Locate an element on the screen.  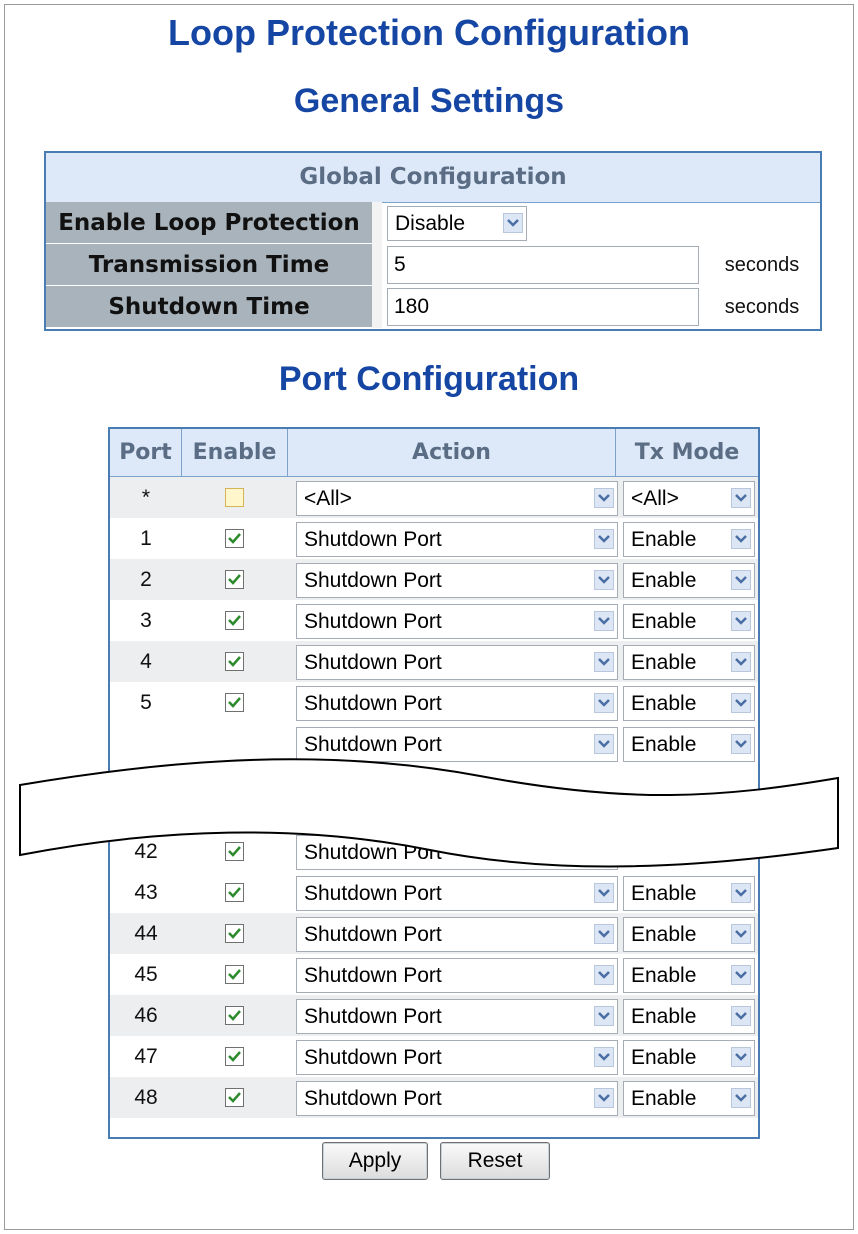
apply-button: Apply is located at coordinates (375, 1161).